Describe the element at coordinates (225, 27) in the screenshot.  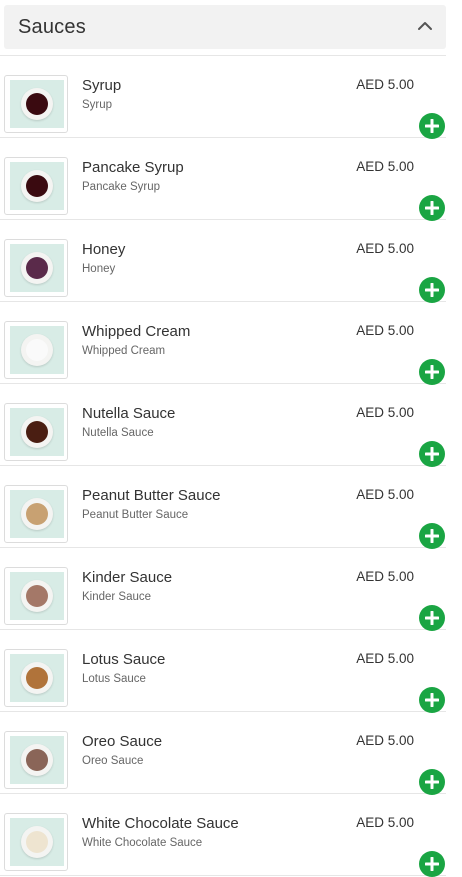
I see `sauces-section-header: Sauces` at that location.